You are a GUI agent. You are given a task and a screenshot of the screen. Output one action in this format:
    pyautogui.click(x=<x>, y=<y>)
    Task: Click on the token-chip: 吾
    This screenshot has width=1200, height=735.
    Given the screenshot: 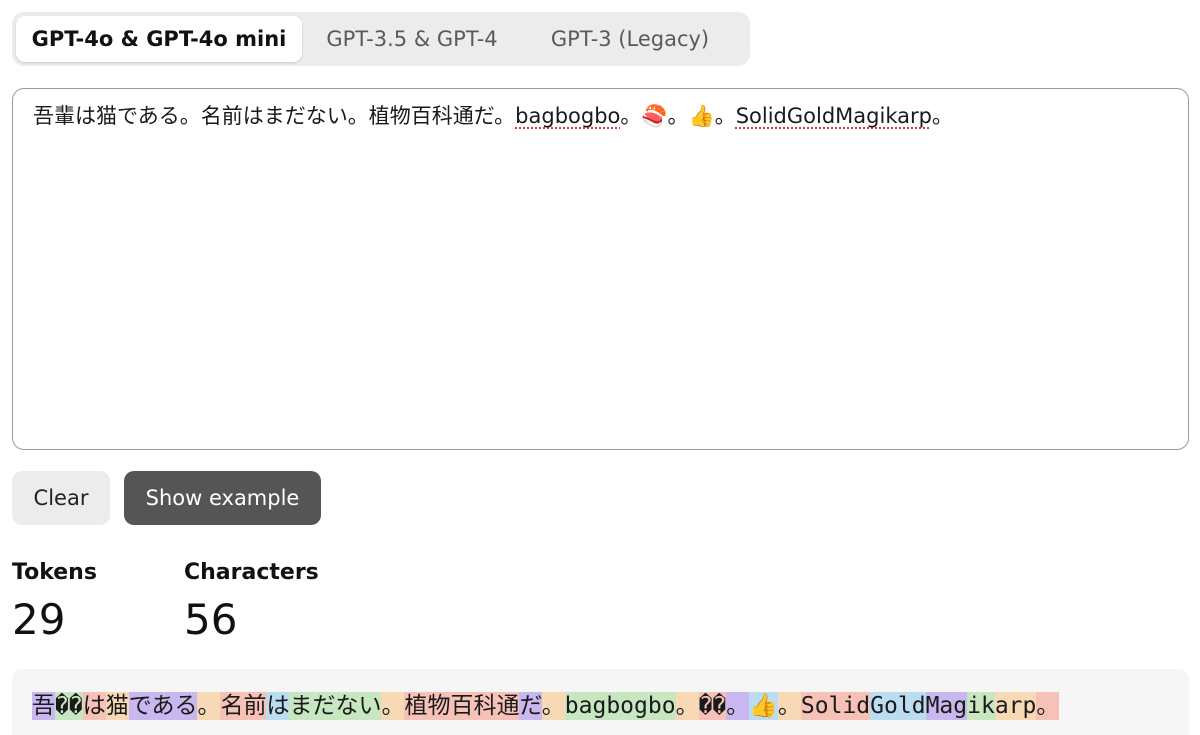 What is the action you would take?
    pyautogui.click(x=43, y=706)
    